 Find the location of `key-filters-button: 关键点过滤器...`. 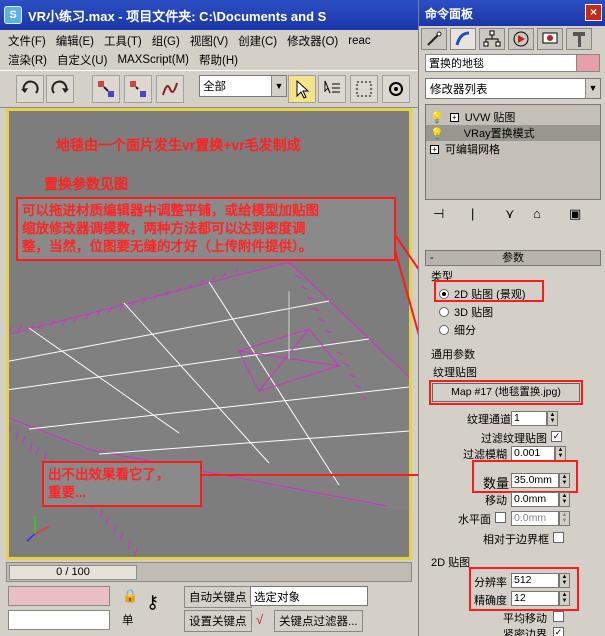

key-filters-button: 关键点过滤器... is located at coordinates (318, 621).